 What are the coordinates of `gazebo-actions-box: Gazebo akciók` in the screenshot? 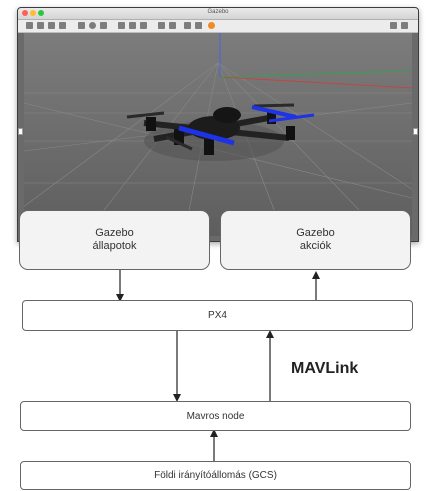 It's located at (315, 240).